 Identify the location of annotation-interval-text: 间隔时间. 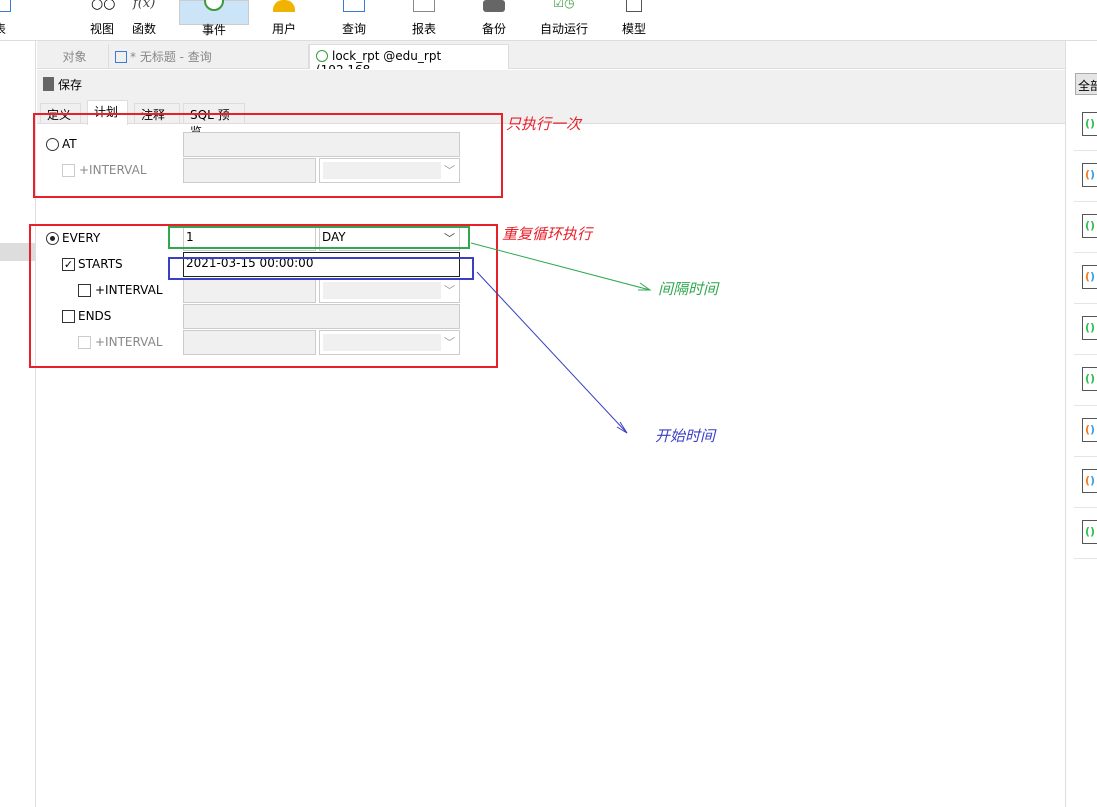
(688, 289).